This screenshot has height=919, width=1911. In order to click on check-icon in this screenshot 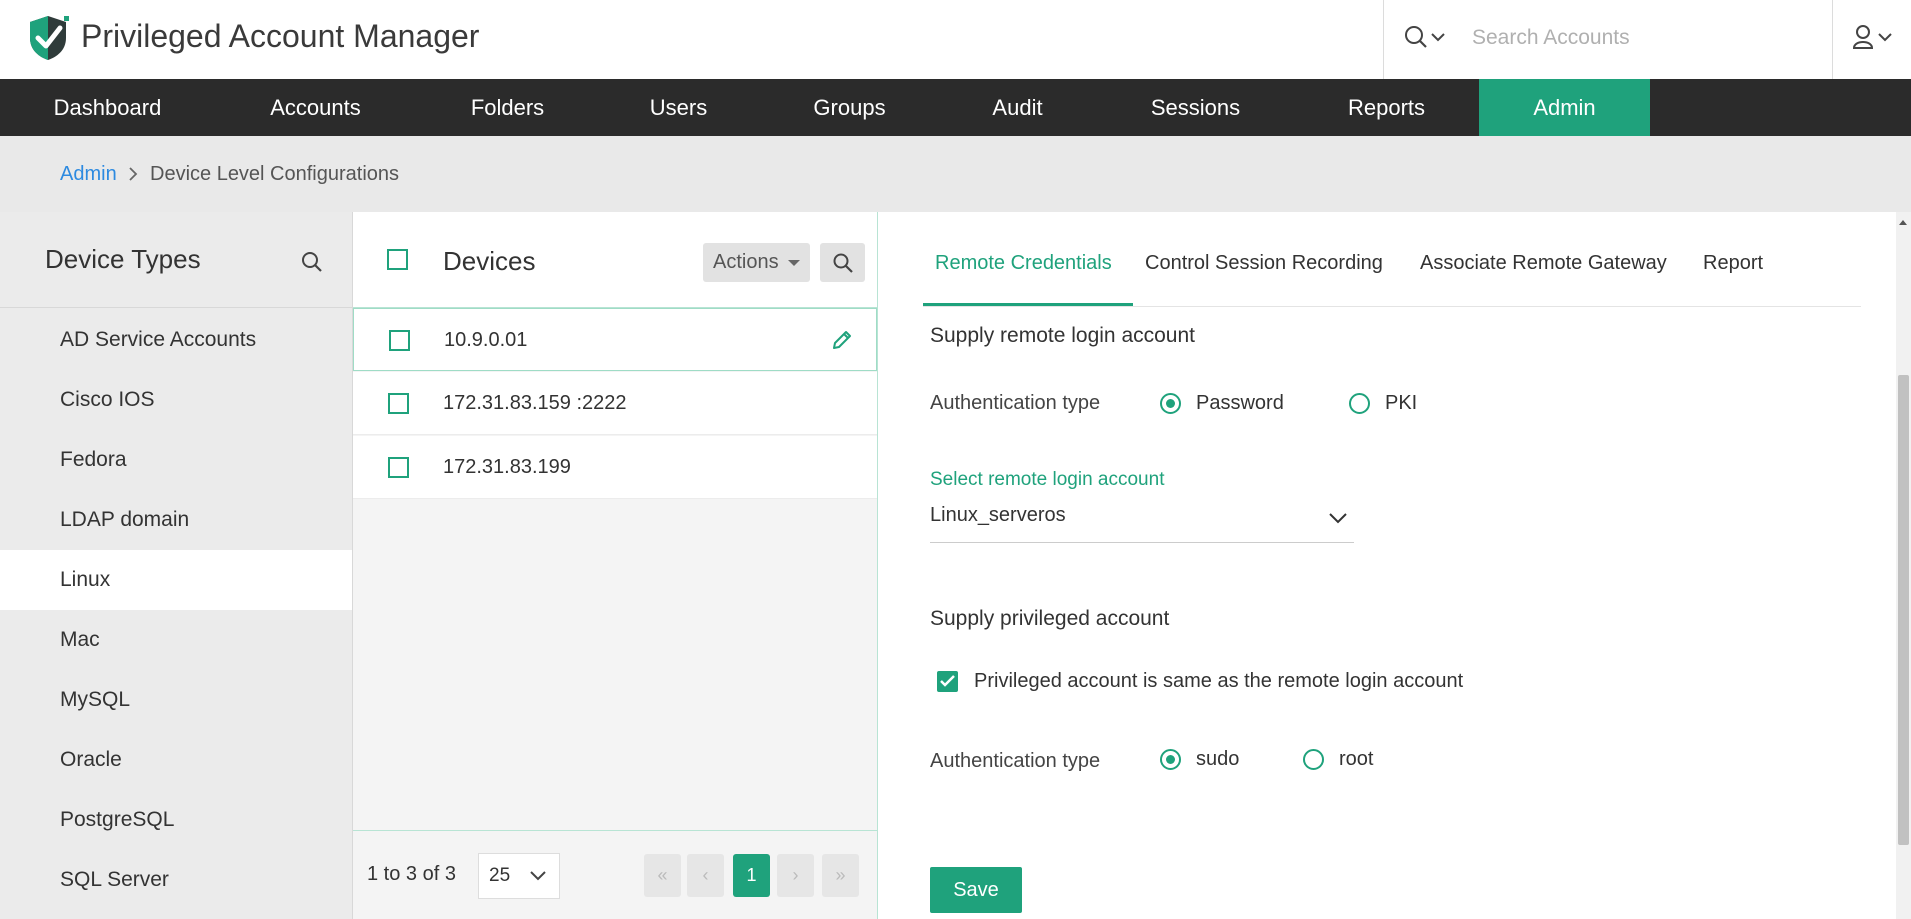, I will do `click(947, 681)`.